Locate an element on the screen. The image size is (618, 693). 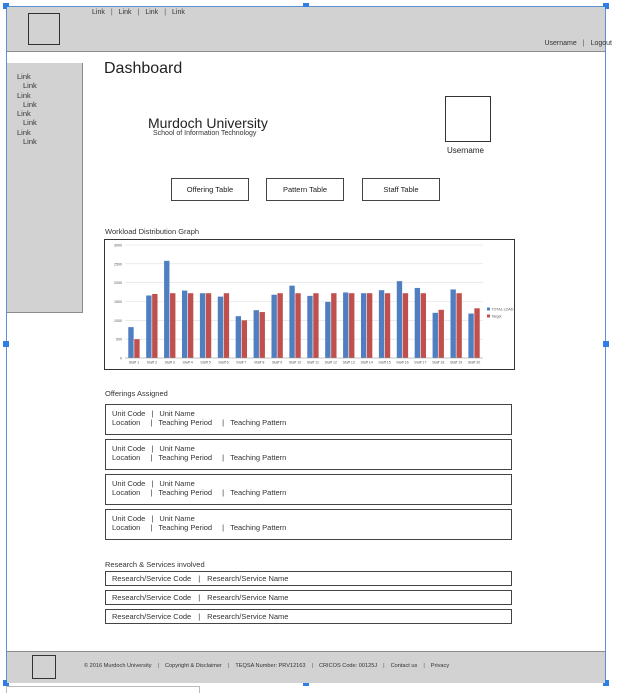
research-heading: Research & Services involved is located at coordinates (155, 564).